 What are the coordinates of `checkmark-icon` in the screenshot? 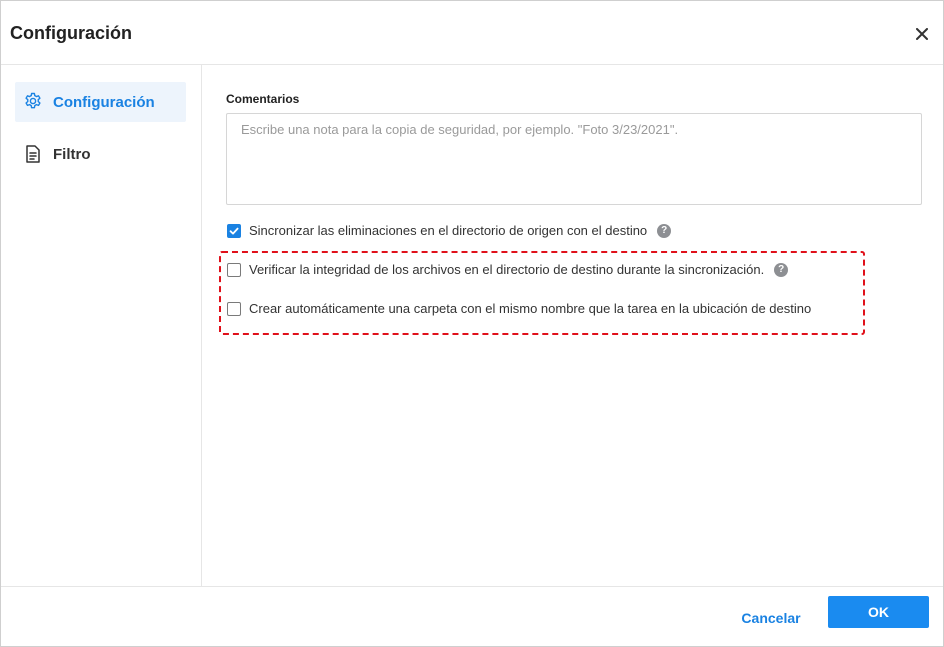 It's located at (234, 230).